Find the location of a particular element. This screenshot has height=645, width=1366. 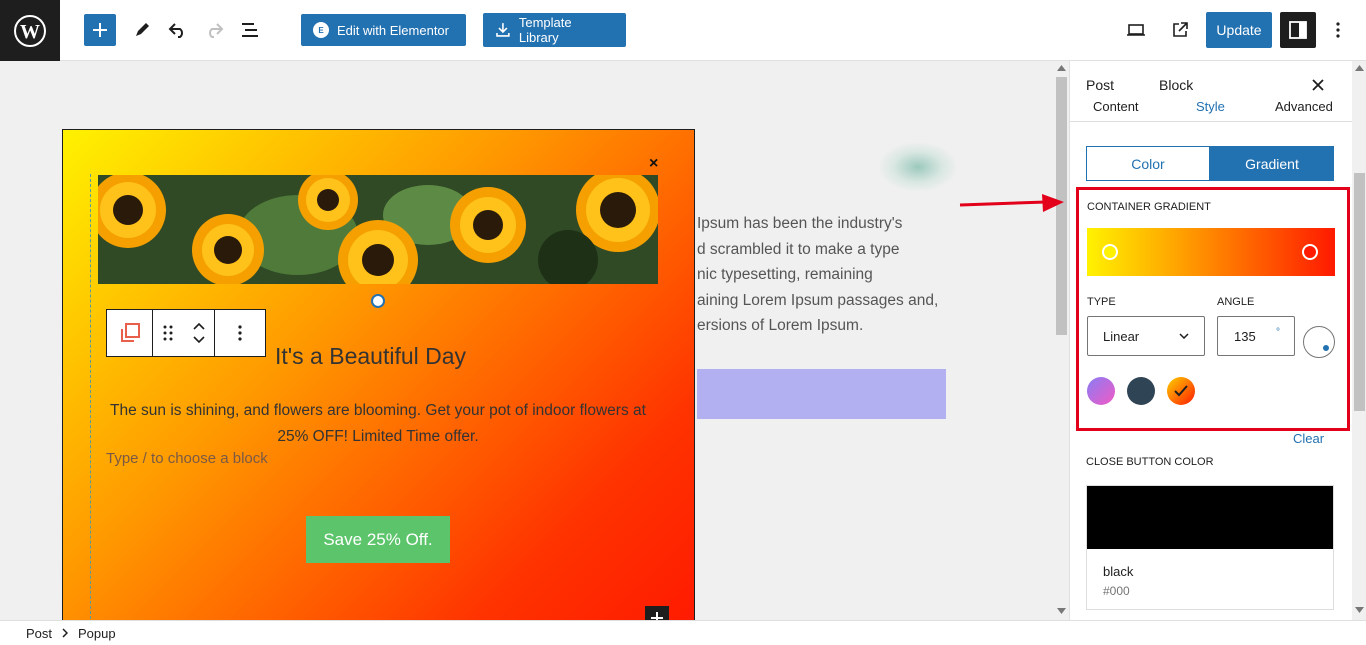

subtab-content: Content is located at coordinates (1116, 106).